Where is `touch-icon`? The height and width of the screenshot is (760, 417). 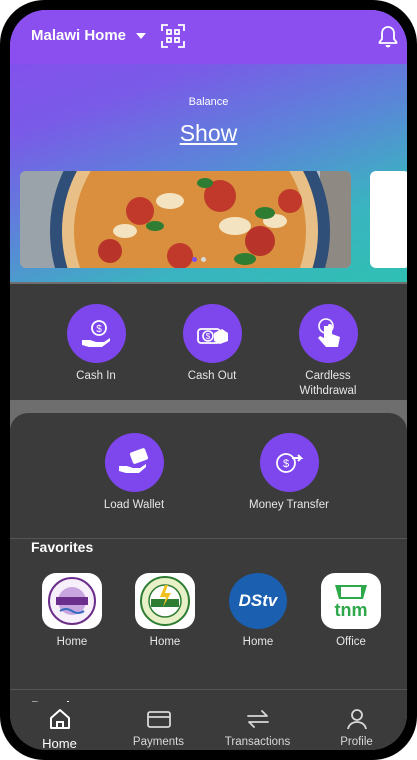 touch-icon is located at coordinates (328, 333).